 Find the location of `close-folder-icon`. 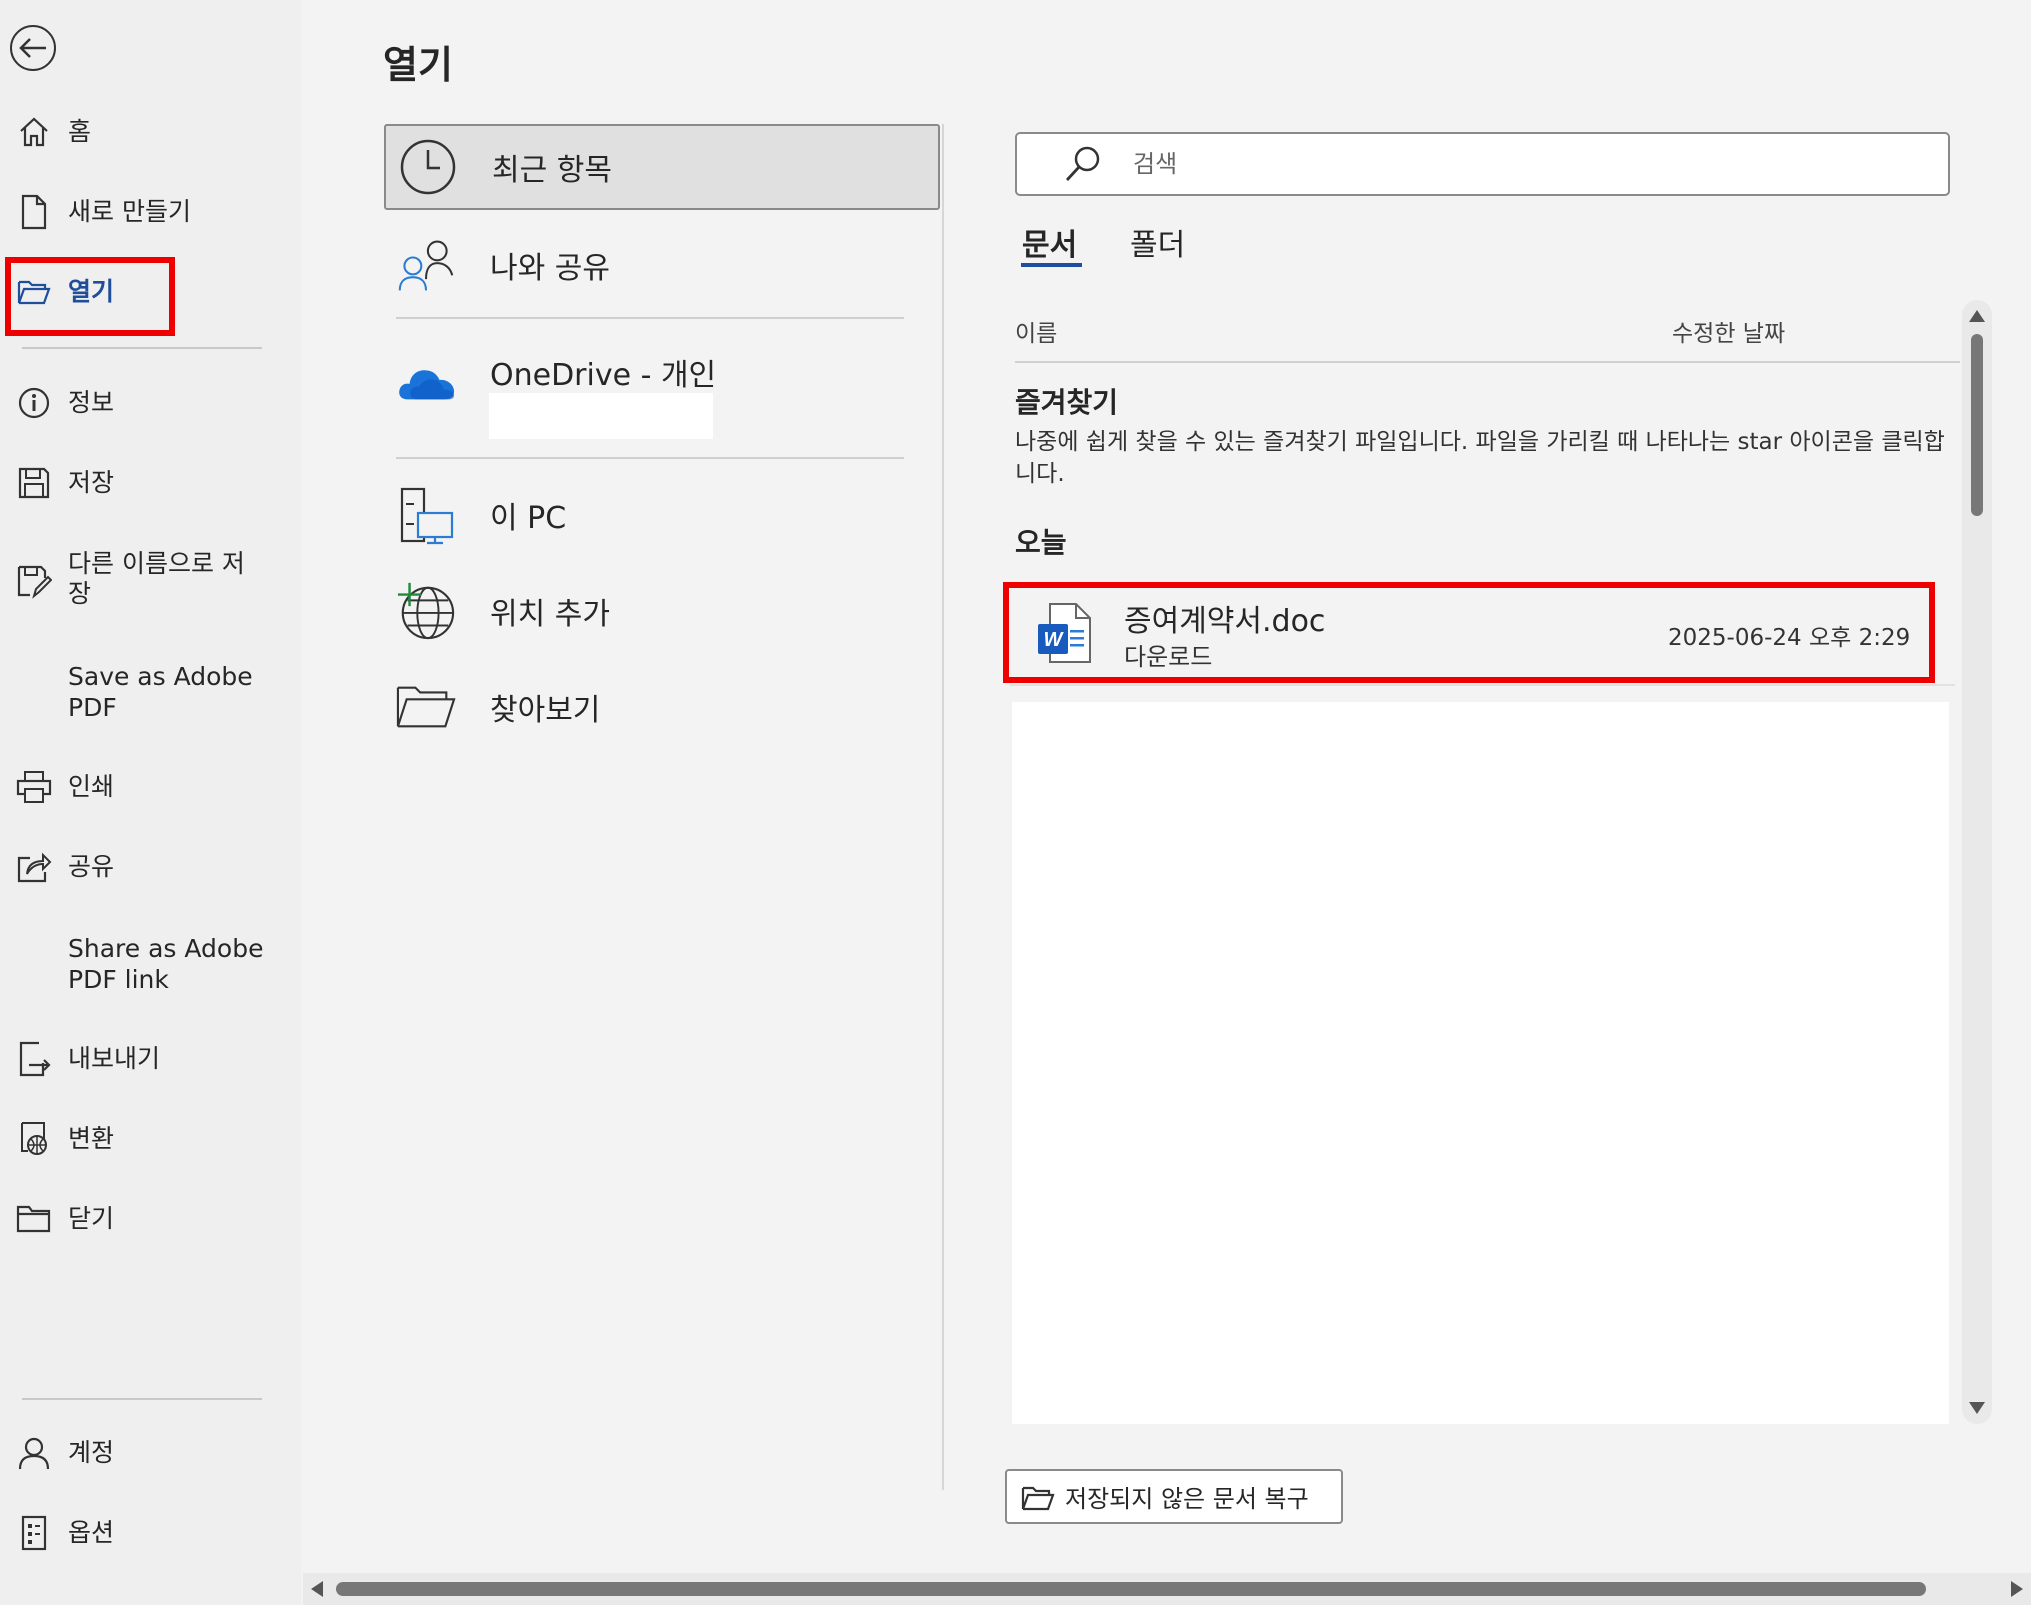

close-folder-icon is located at coordinates (34, 1219).